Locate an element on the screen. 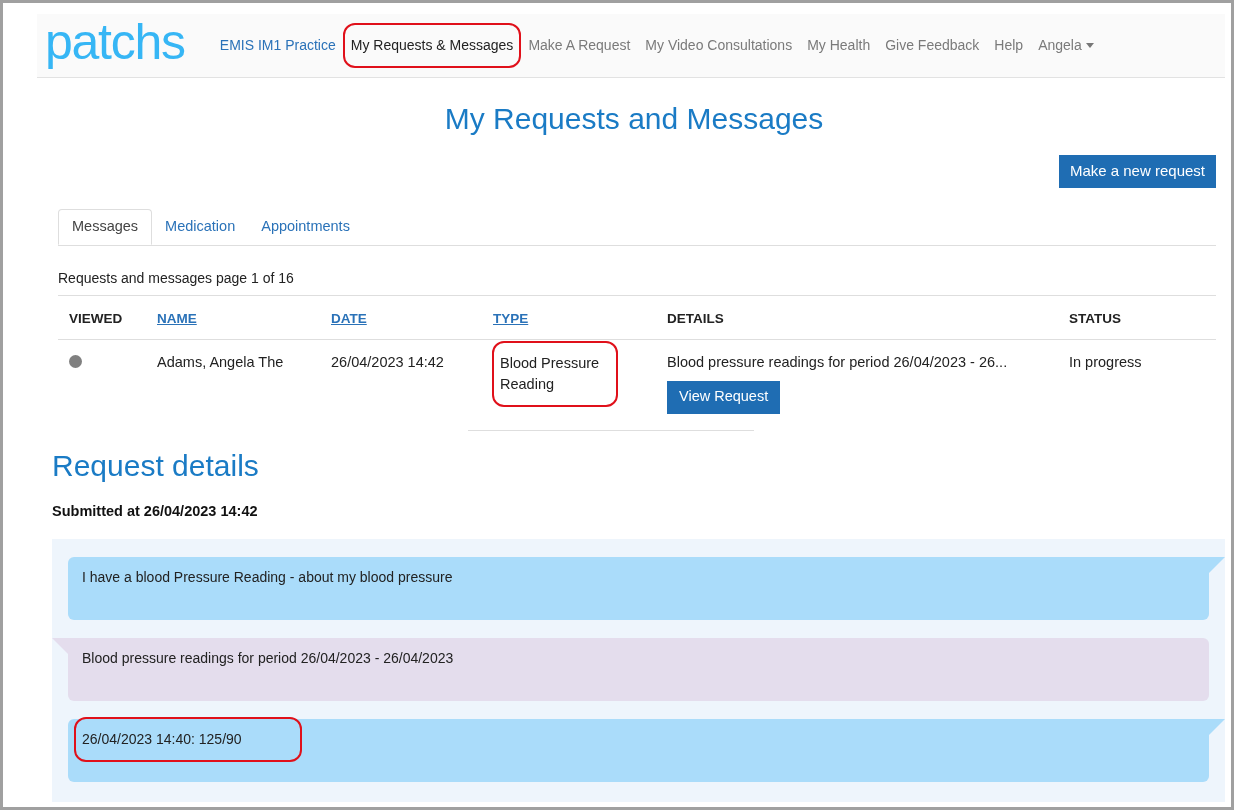 The height and width of the screenshot is (810, 1234). view-request-button: View Request is located at coordinates (724, 397).